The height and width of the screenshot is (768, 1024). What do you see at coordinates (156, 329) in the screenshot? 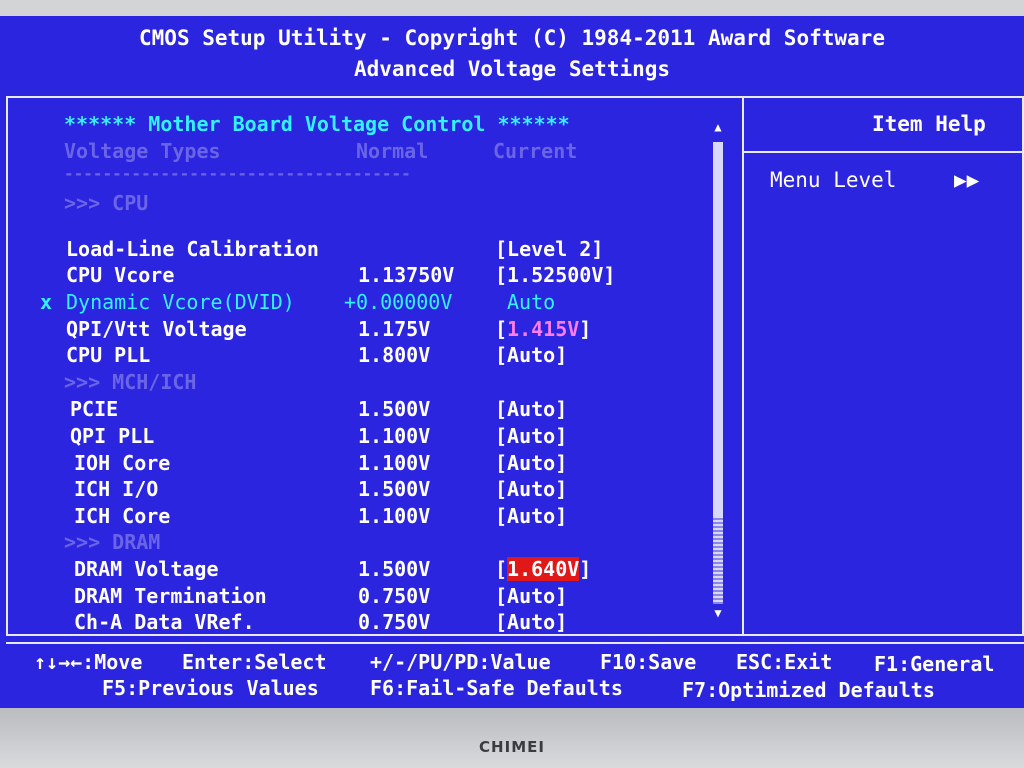
I see `setting-label: QPI/Vtt Voltage` at bounding box center [156, 329].